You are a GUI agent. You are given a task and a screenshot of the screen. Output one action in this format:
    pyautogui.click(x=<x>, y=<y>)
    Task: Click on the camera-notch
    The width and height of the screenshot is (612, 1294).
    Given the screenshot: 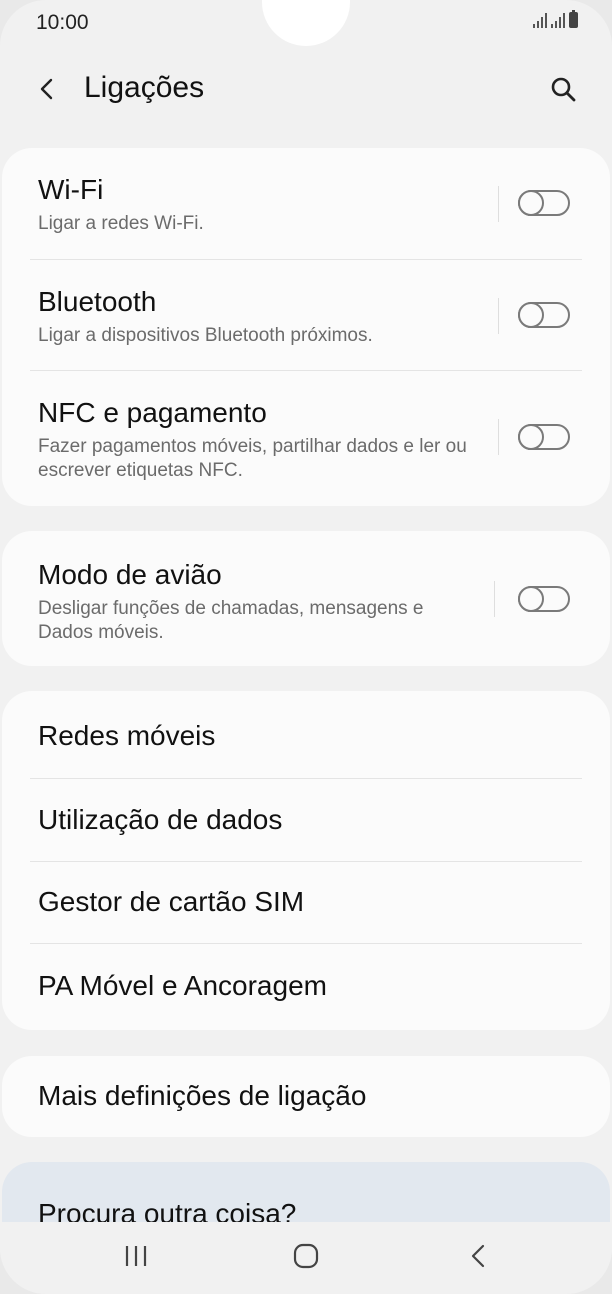 What is the action you would take?
    pyautogui.click(x=306, y=23)
    